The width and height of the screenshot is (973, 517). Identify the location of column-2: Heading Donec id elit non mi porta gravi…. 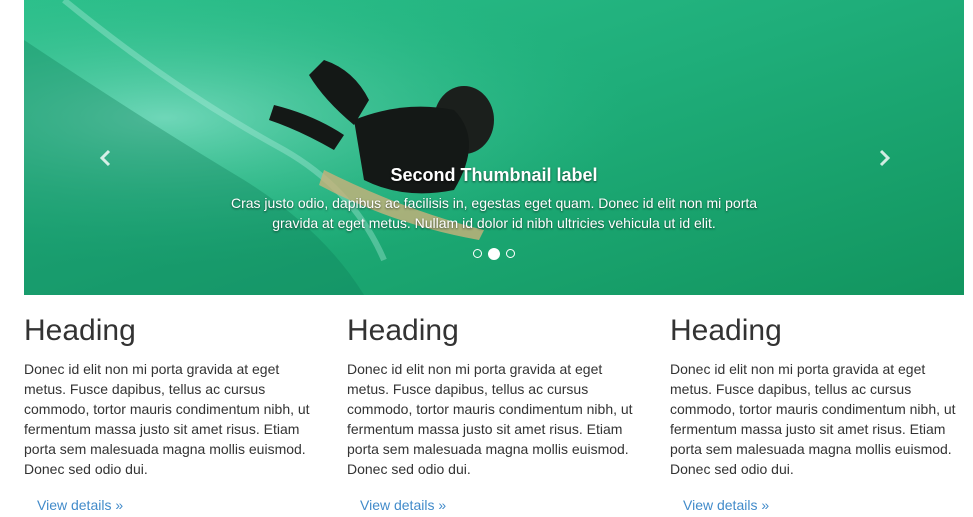
(491, 413).